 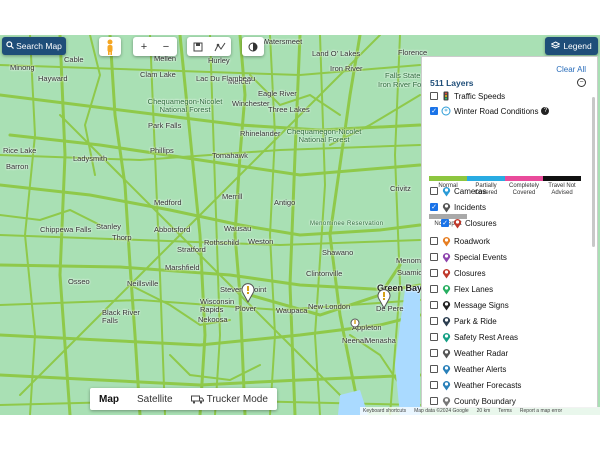 I want to click on layer-label: Winter Road Conditions, so click(x=496, y=111).